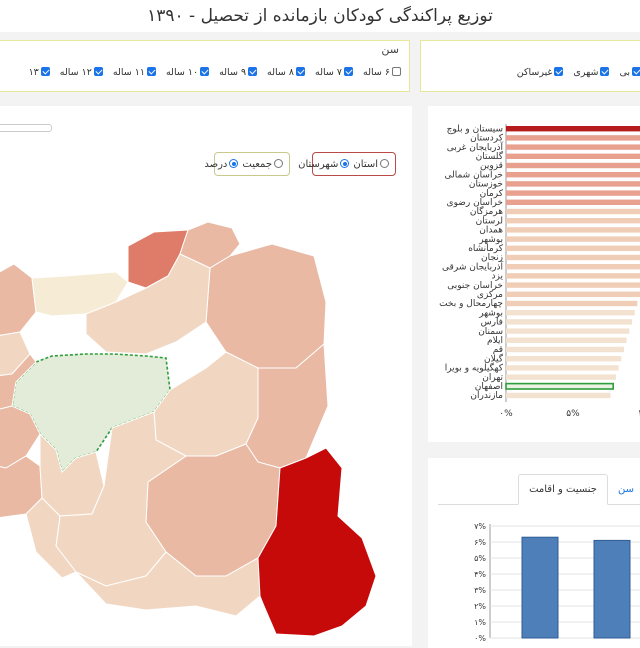 The image size is (640, 648). What do you see at coordinates (494, 358) in the screenshot?
I see `province-label: گیلان` at bounding box center [494, 358].